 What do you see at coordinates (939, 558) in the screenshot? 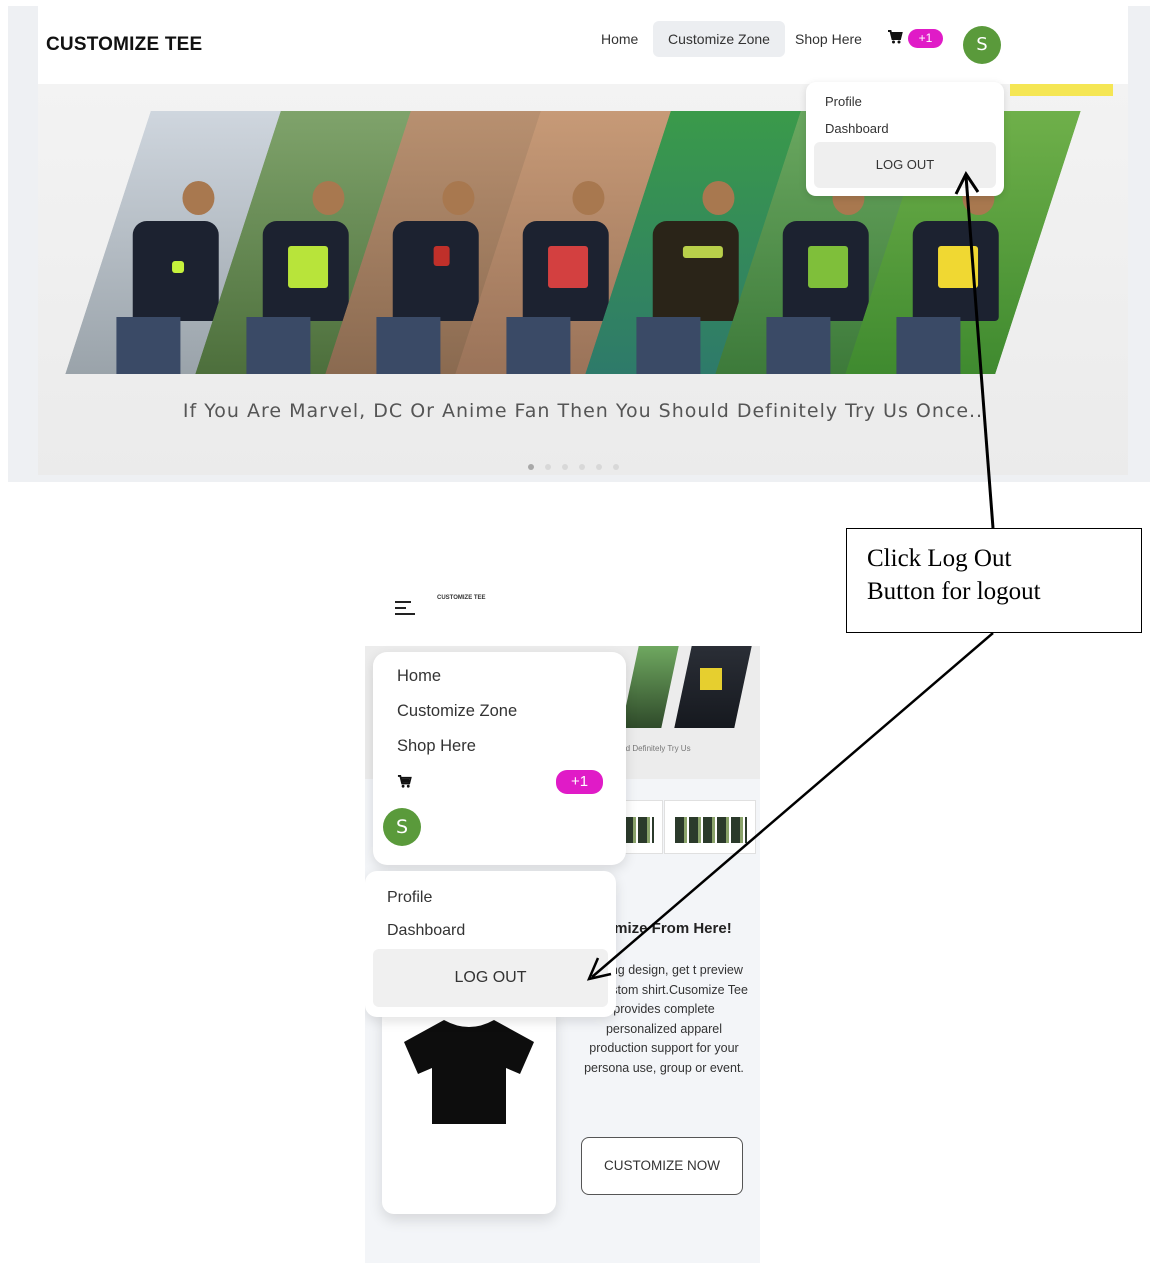
I see `callout-line: Click Log Out` at bounding box center [939, 558].